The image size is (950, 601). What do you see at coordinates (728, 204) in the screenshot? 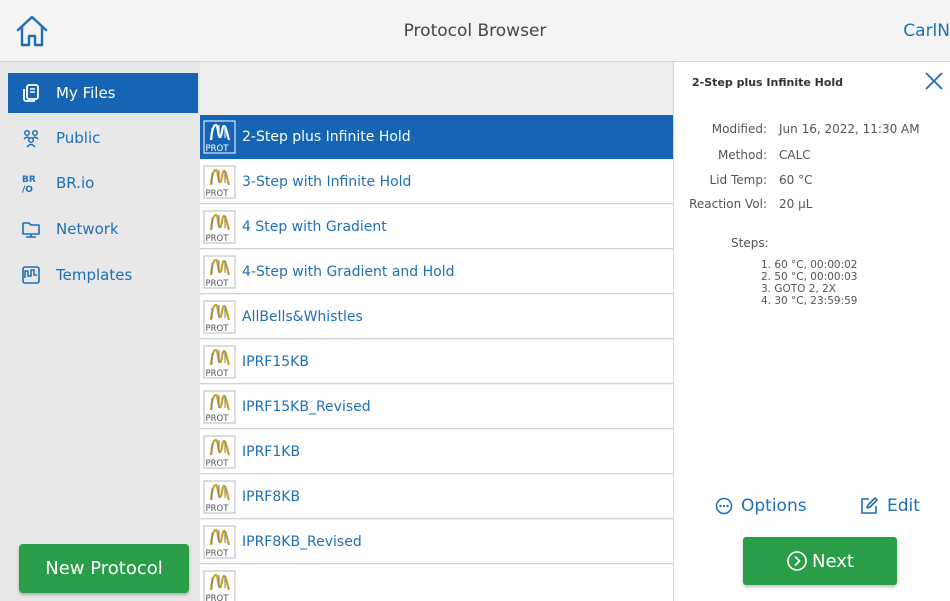
I see `reaction-vol-label: Reaction Vol:` at bounding box center [728, 204].